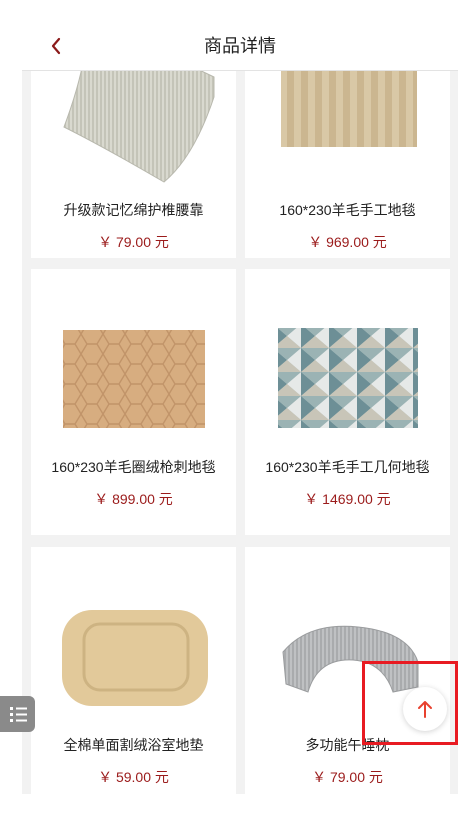  I want to click on page-title: 商品详情, so click(240, 46).